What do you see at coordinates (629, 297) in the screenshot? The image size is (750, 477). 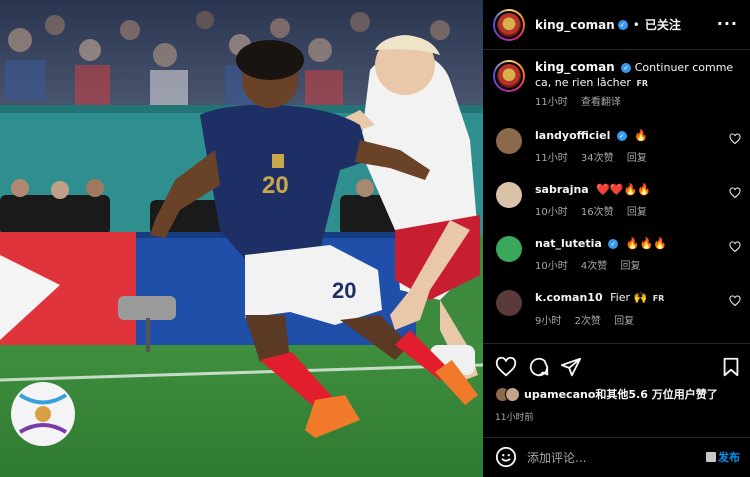 I see `comment-text: Fier 🙌` at bounding box center [629, 297].